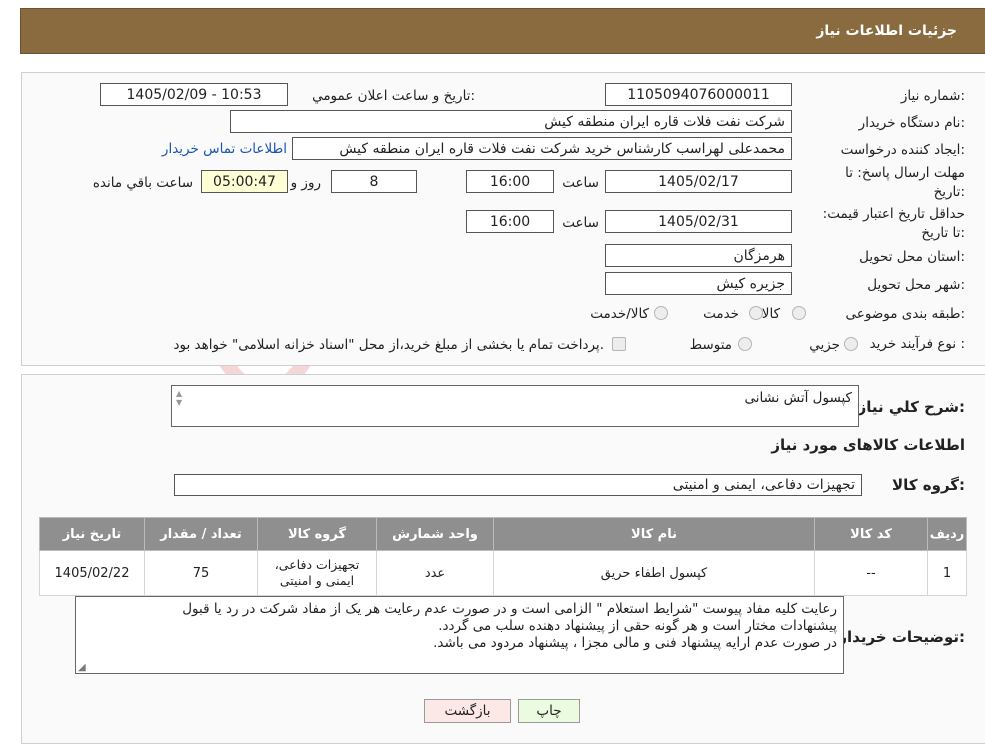  What do you see at coordinates (201, 534) in the screenshot?
I see `col-qty: تعداد / مقدار` at bounding box center [201, 534].